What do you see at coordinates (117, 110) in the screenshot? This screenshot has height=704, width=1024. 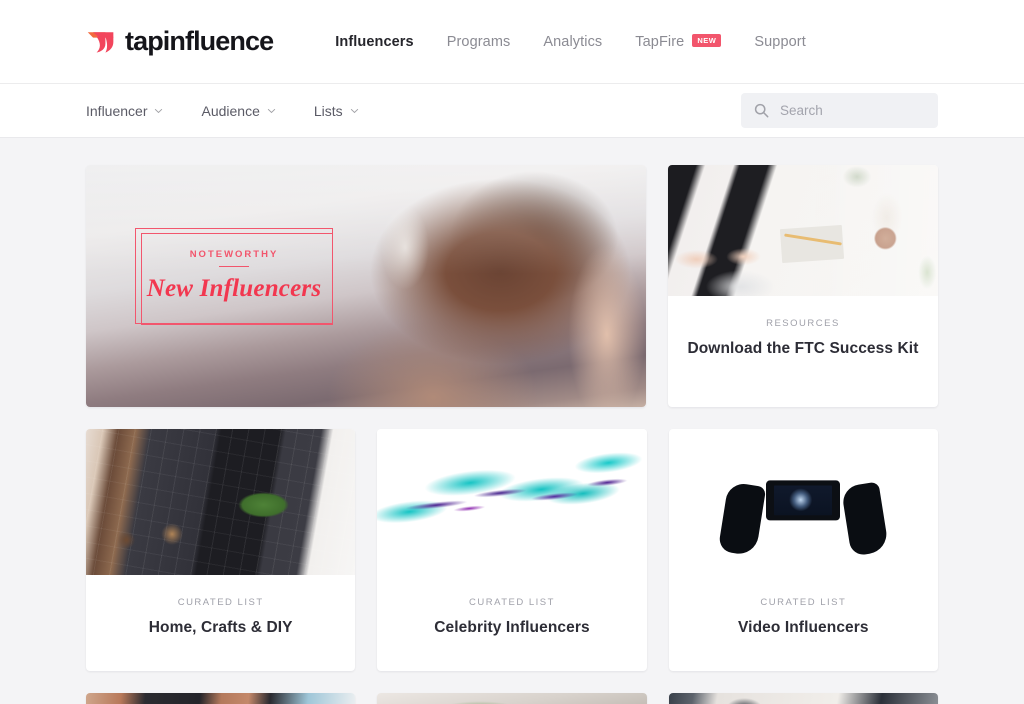 I see `subnav-label: Influencer` at bounding box center [117, 110].